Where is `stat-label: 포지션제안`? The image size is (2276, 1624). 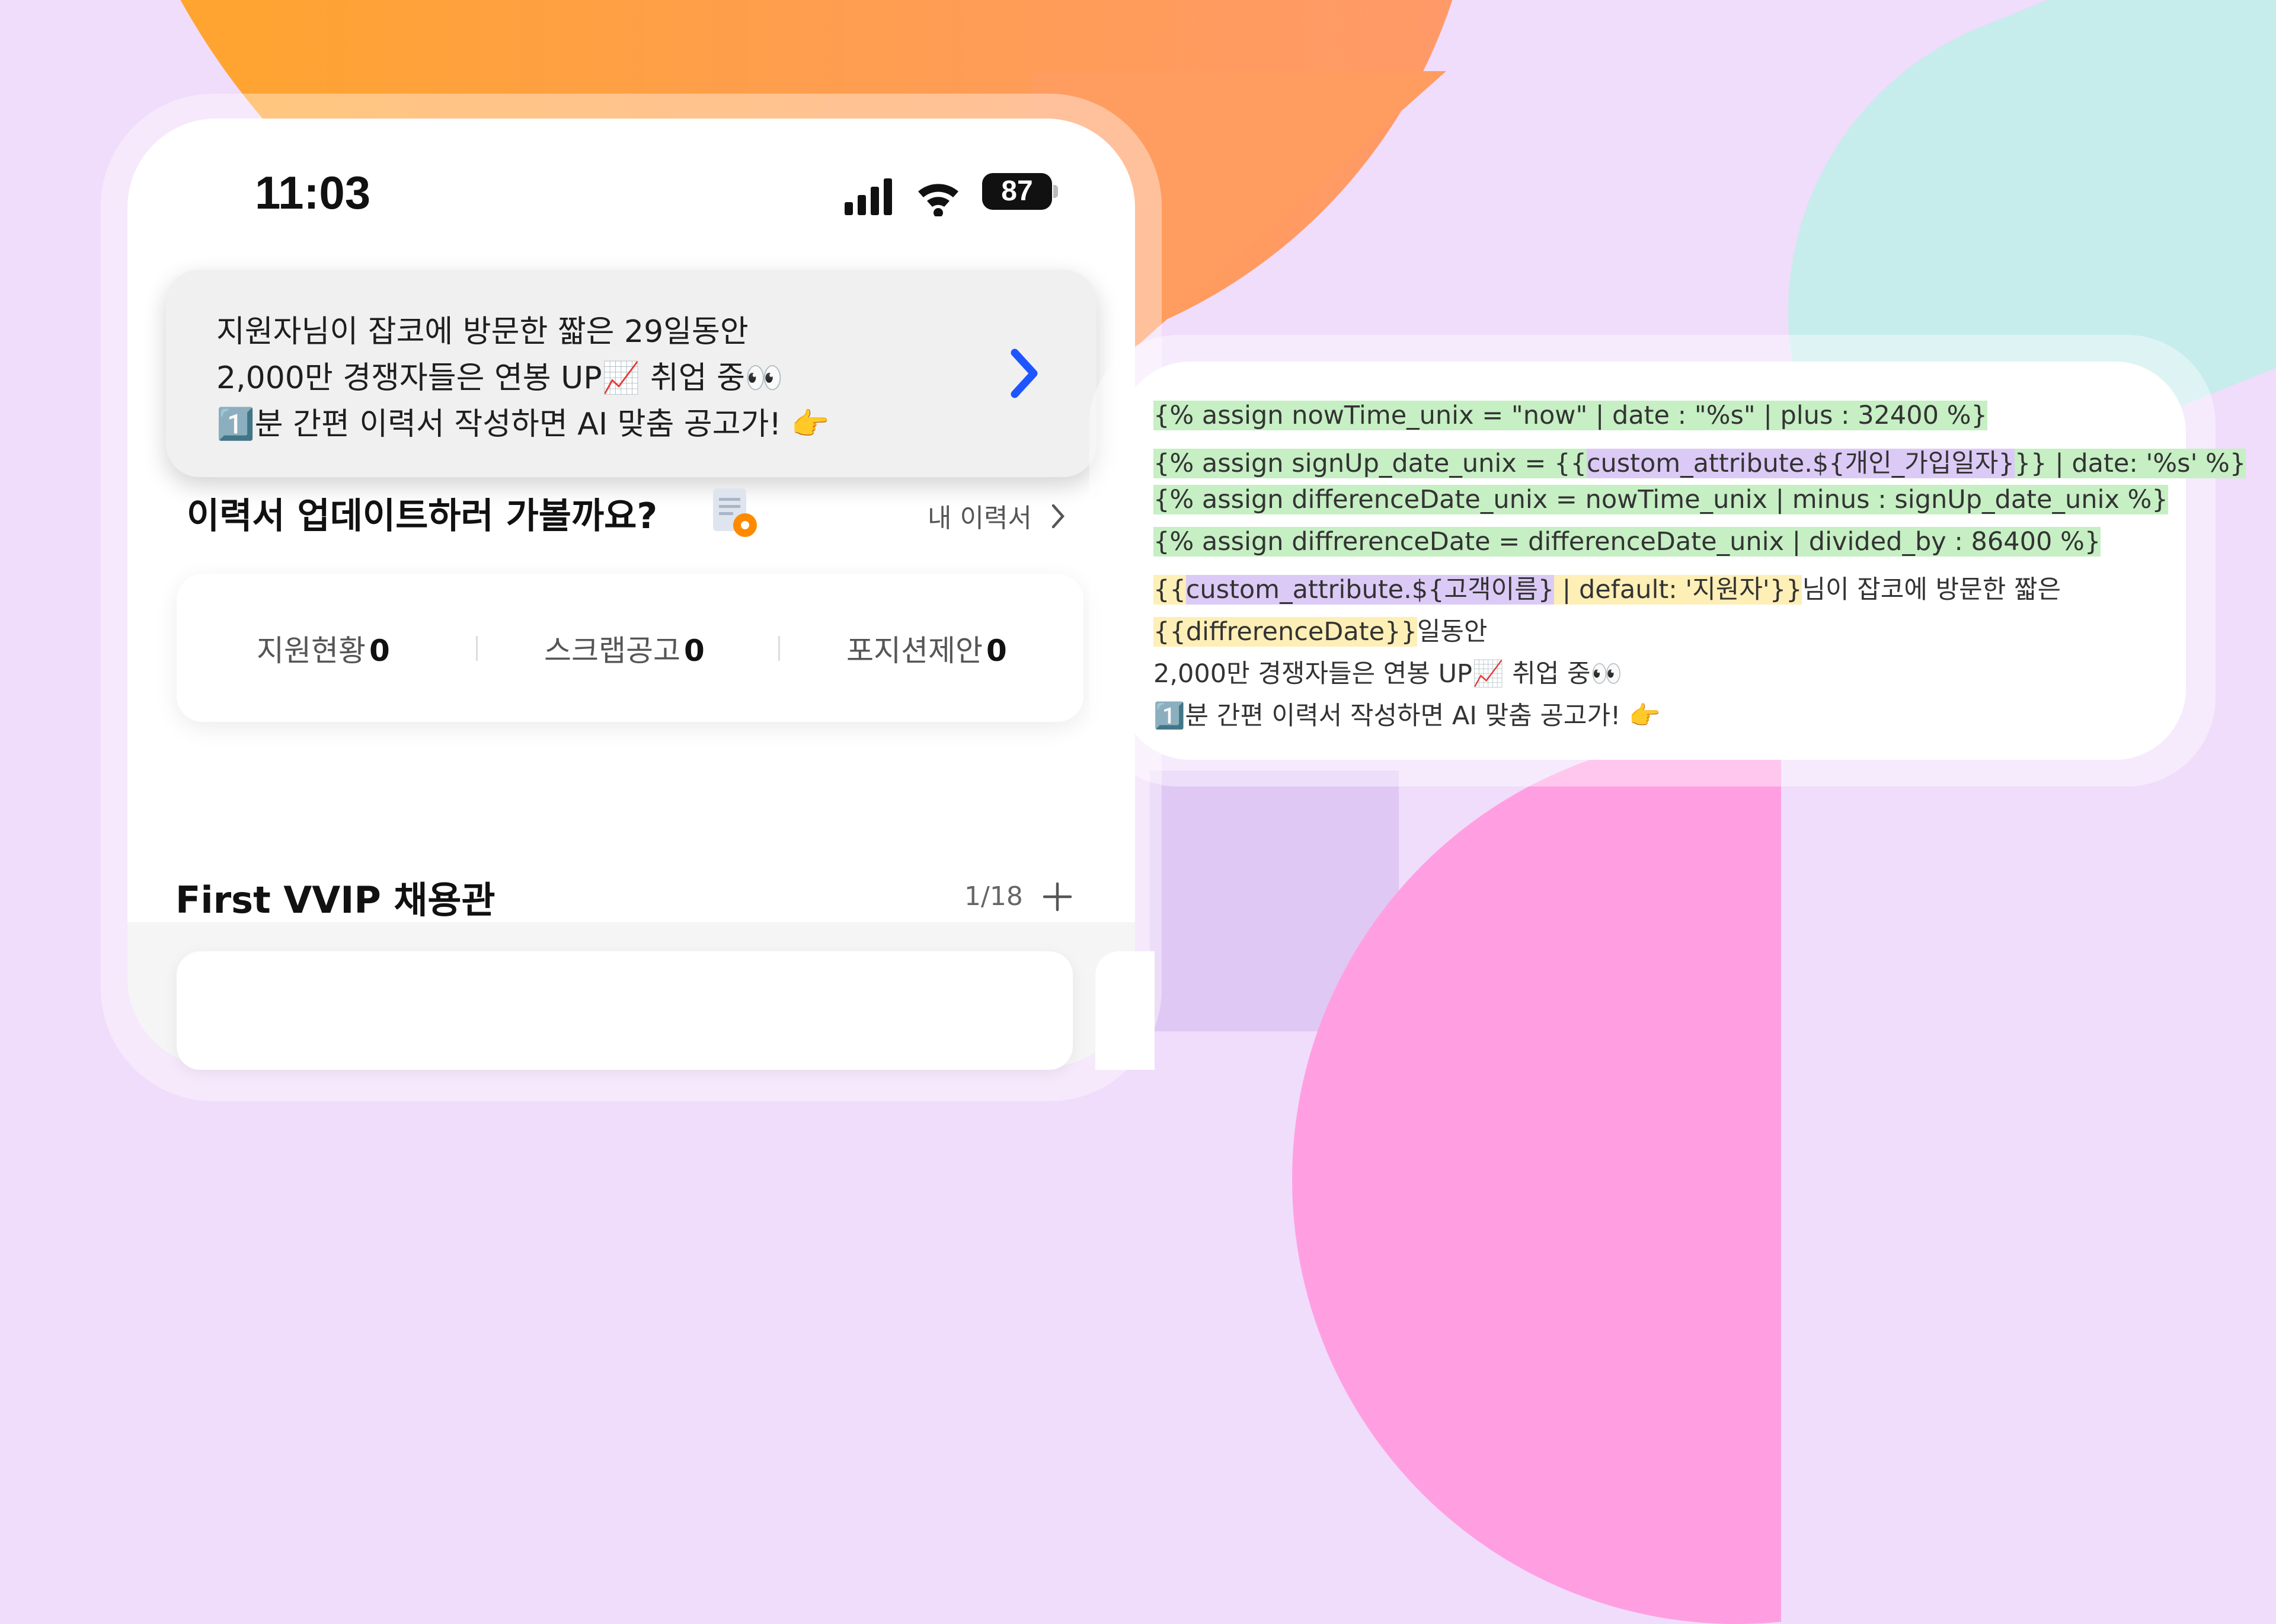 stat-label: 포지션제안 is located at coordinates (914, 651).